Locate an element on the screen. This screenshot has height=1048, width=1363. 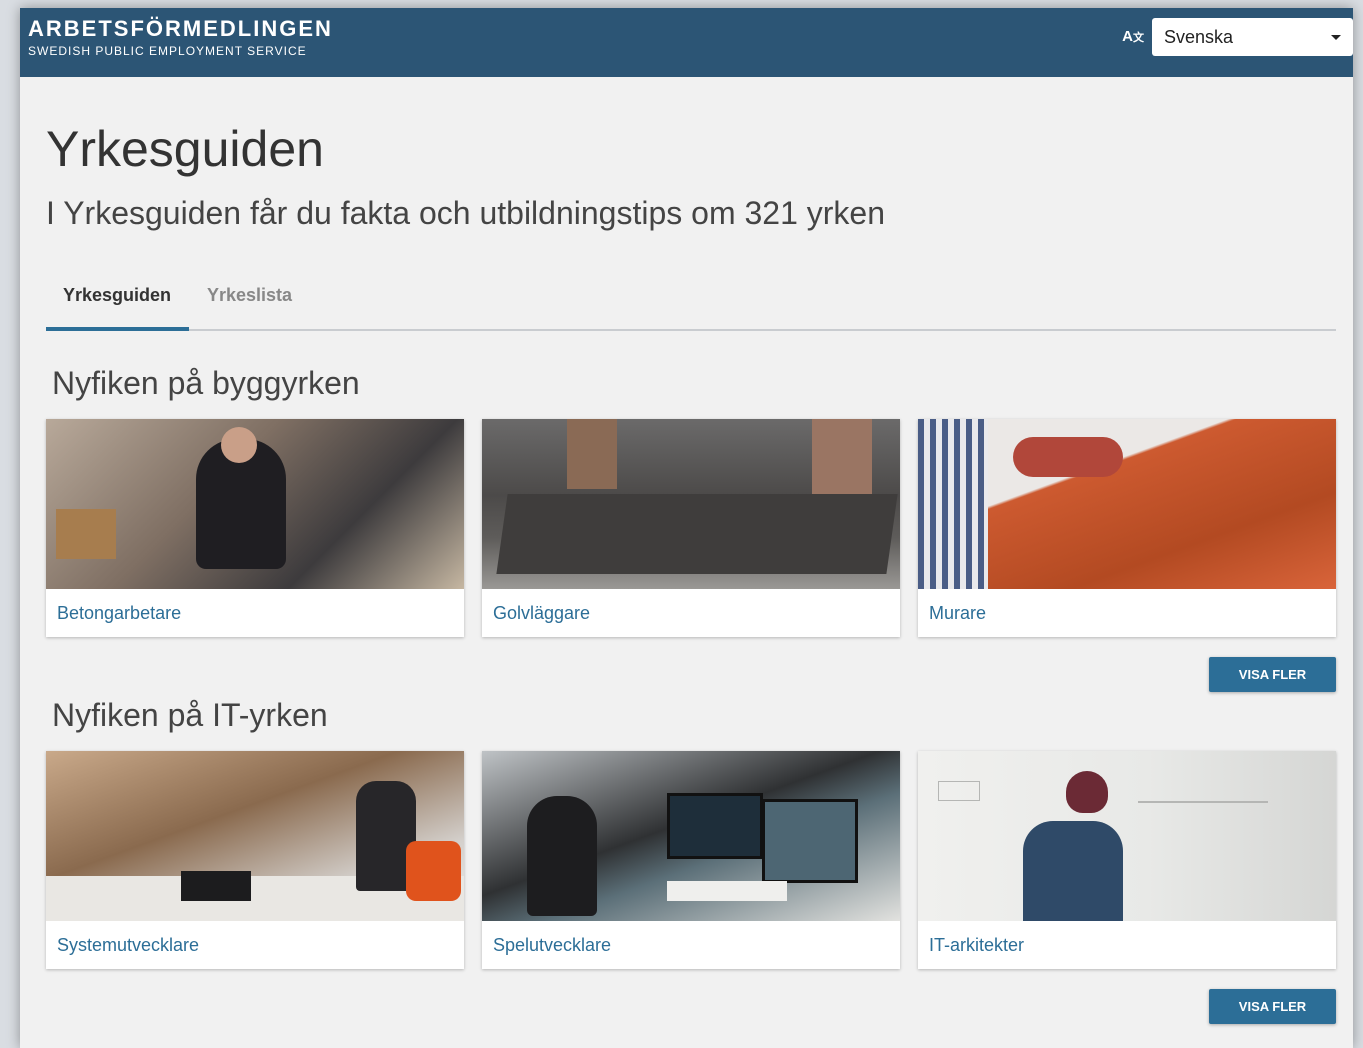
card-label: Murare is located at coordinates (958, 613).